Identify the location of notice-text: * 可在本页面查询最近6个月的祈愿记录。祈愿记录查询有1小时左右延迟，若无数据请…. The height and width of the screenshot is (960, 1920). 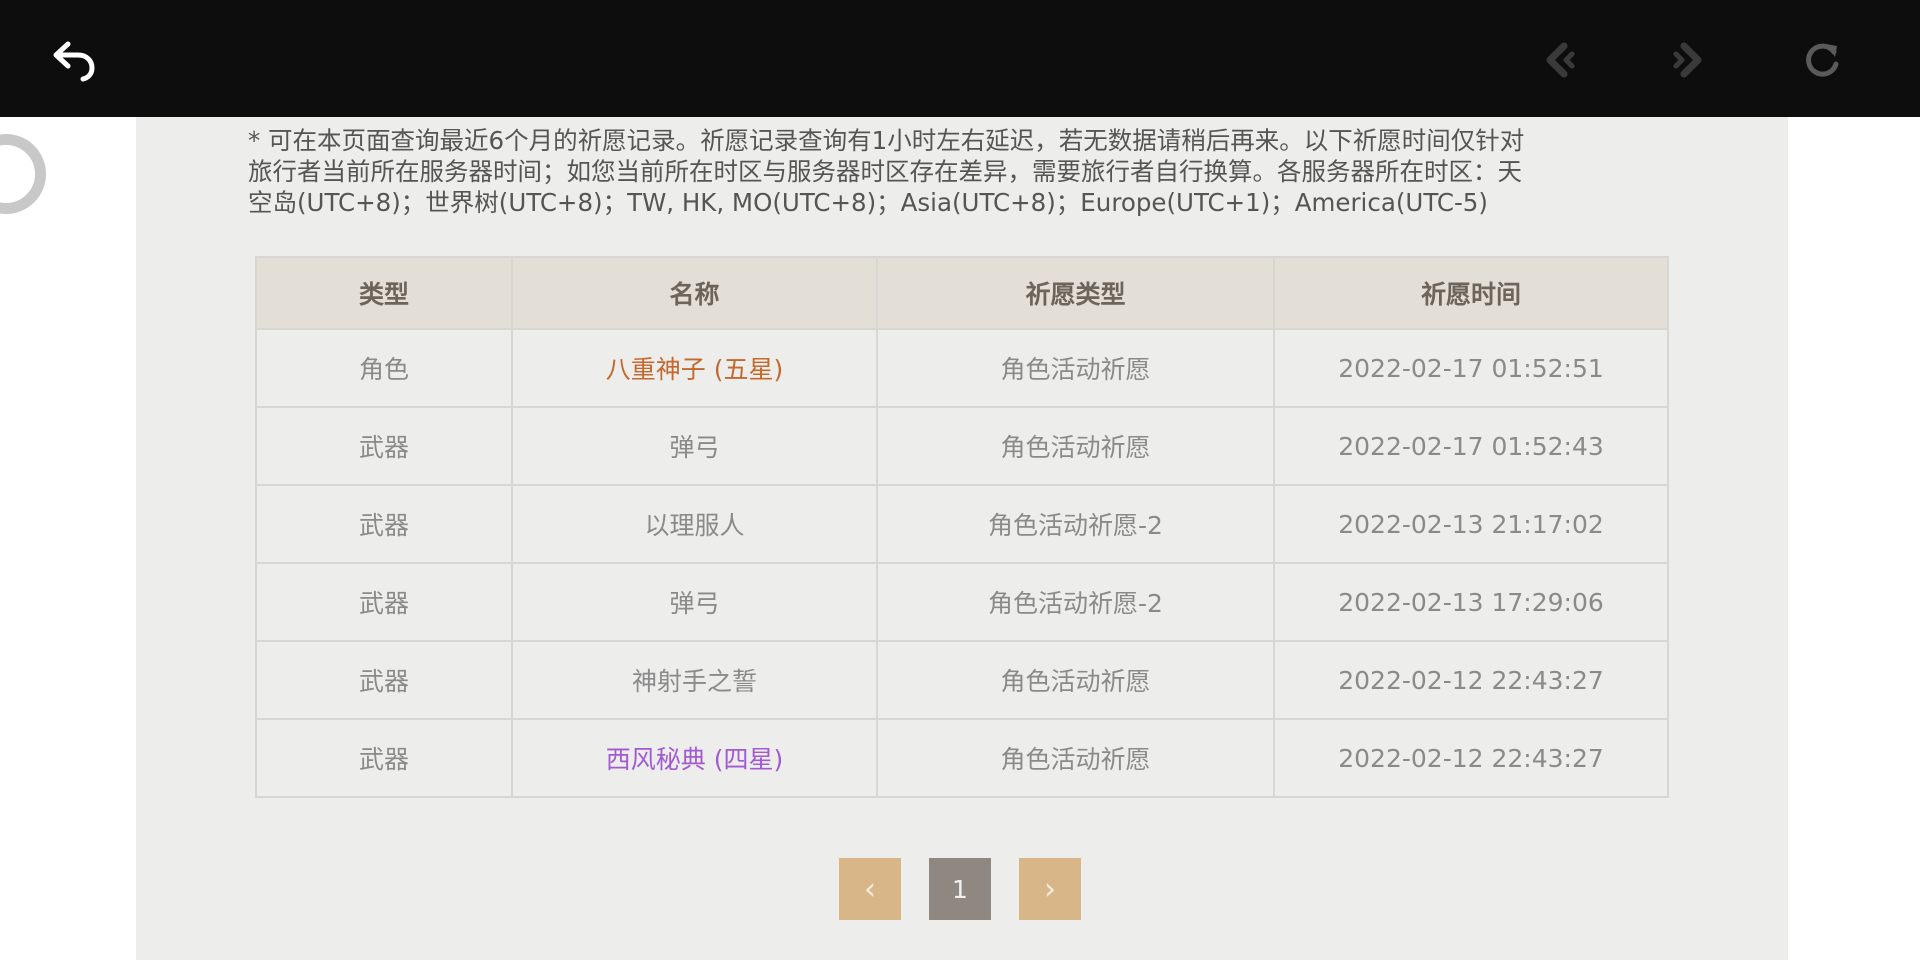
(1028, 171).